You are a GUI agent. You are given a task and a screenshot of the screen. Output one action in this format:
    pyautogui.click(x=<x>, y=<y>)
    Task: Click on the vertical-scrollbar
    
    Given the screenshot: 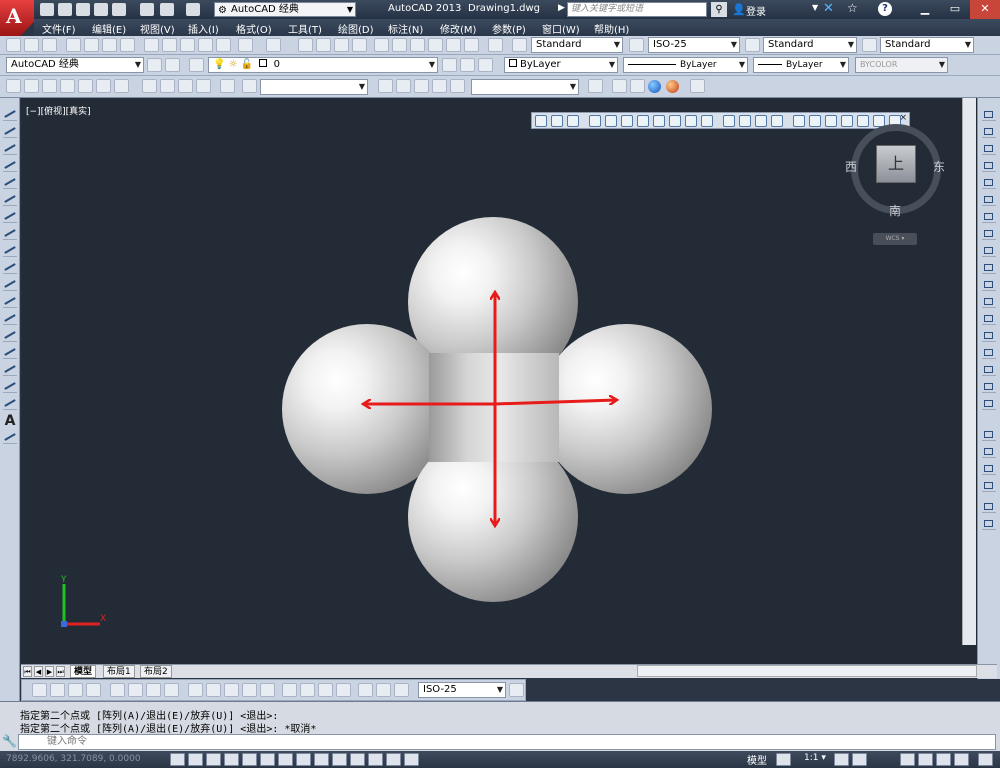 What is the action you would take?
    pyautogui.click(x=969, y=371)
    